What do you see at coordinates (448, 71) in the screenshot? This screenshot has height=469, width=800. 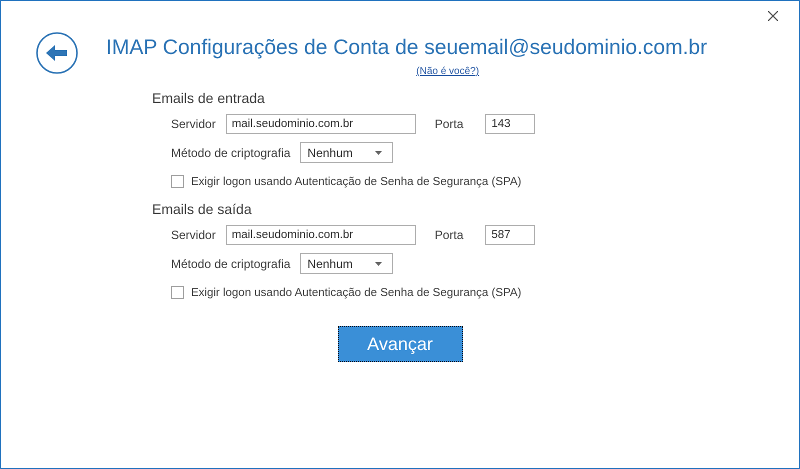 I see `not-you-link: (Não é você?)` at bounding box center [448, 71].